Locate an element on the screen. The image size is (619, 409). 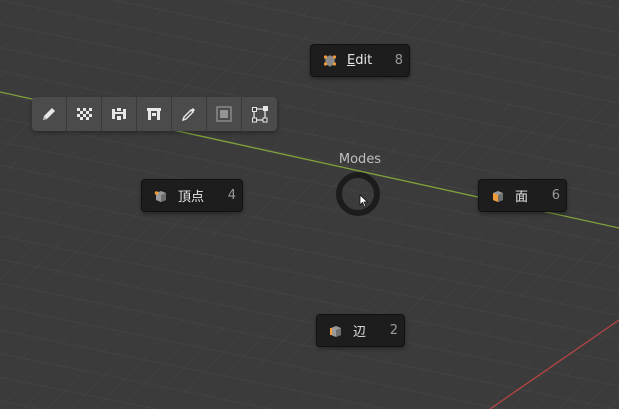
checker-tool-button is located at coordinates (84, 114).